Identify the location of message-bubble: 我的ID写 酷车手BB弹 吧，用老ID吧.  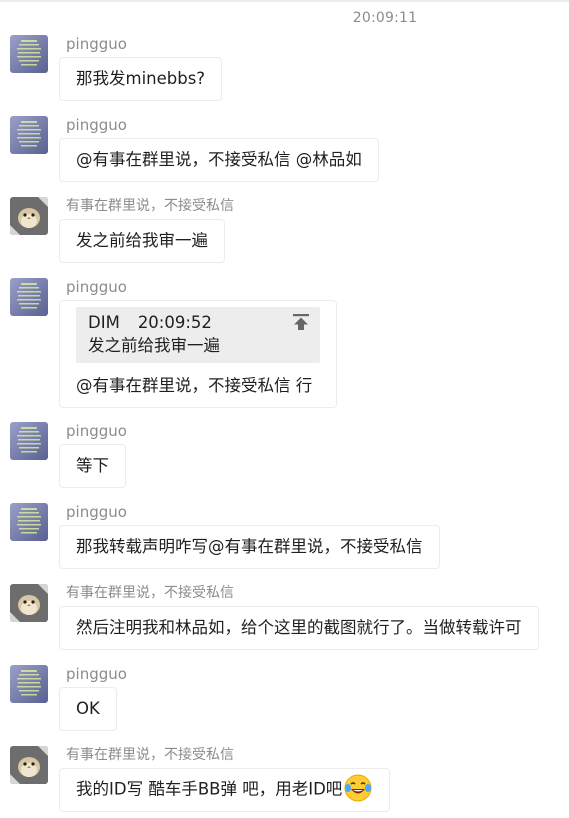
(225, 790).